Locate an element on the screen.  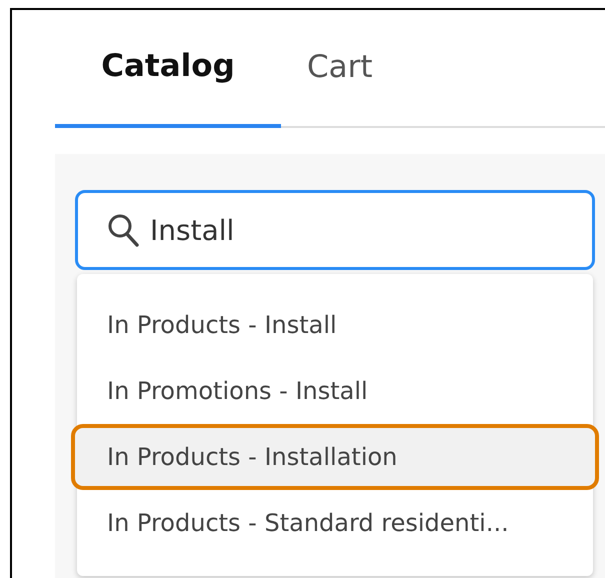
suggestion-item: In Products - Install is located at coordinates (335, 325).